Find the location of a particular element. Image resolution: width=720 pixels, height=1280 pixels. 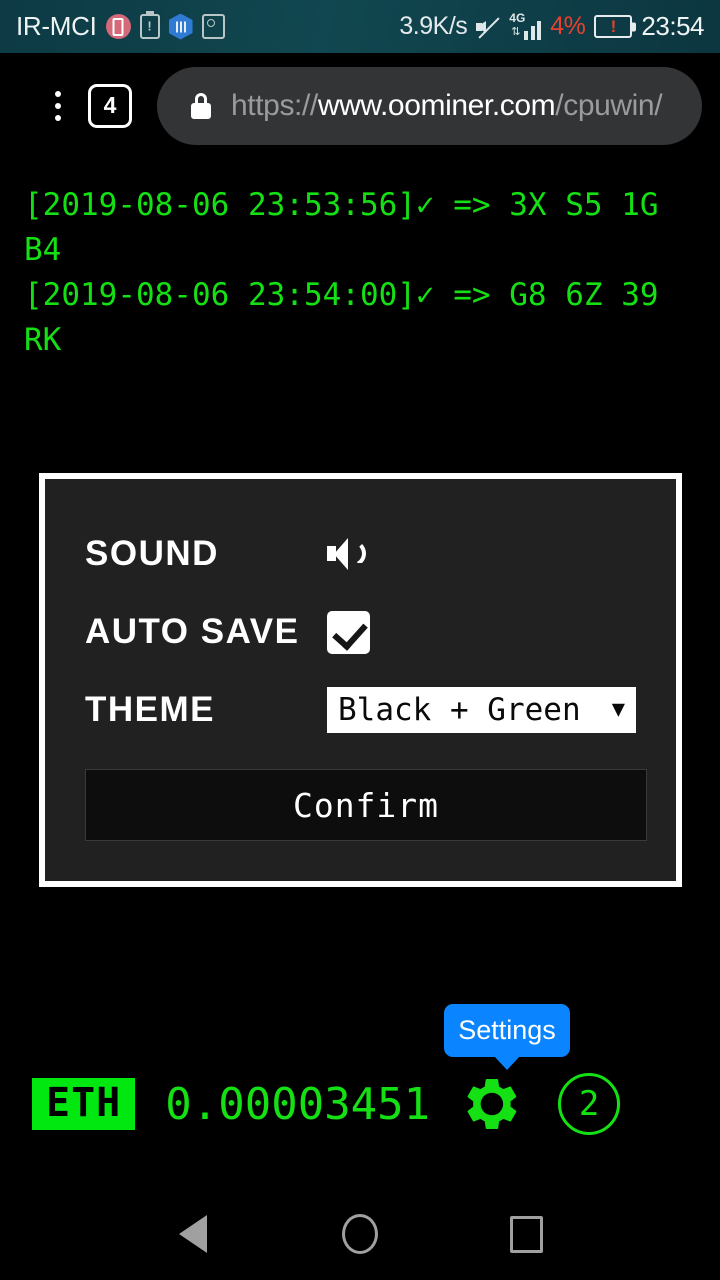

status-bar-right-group: 3.9K/s 4G ⇅ 4% ! 23:54 is located at coordinates (551, 26).